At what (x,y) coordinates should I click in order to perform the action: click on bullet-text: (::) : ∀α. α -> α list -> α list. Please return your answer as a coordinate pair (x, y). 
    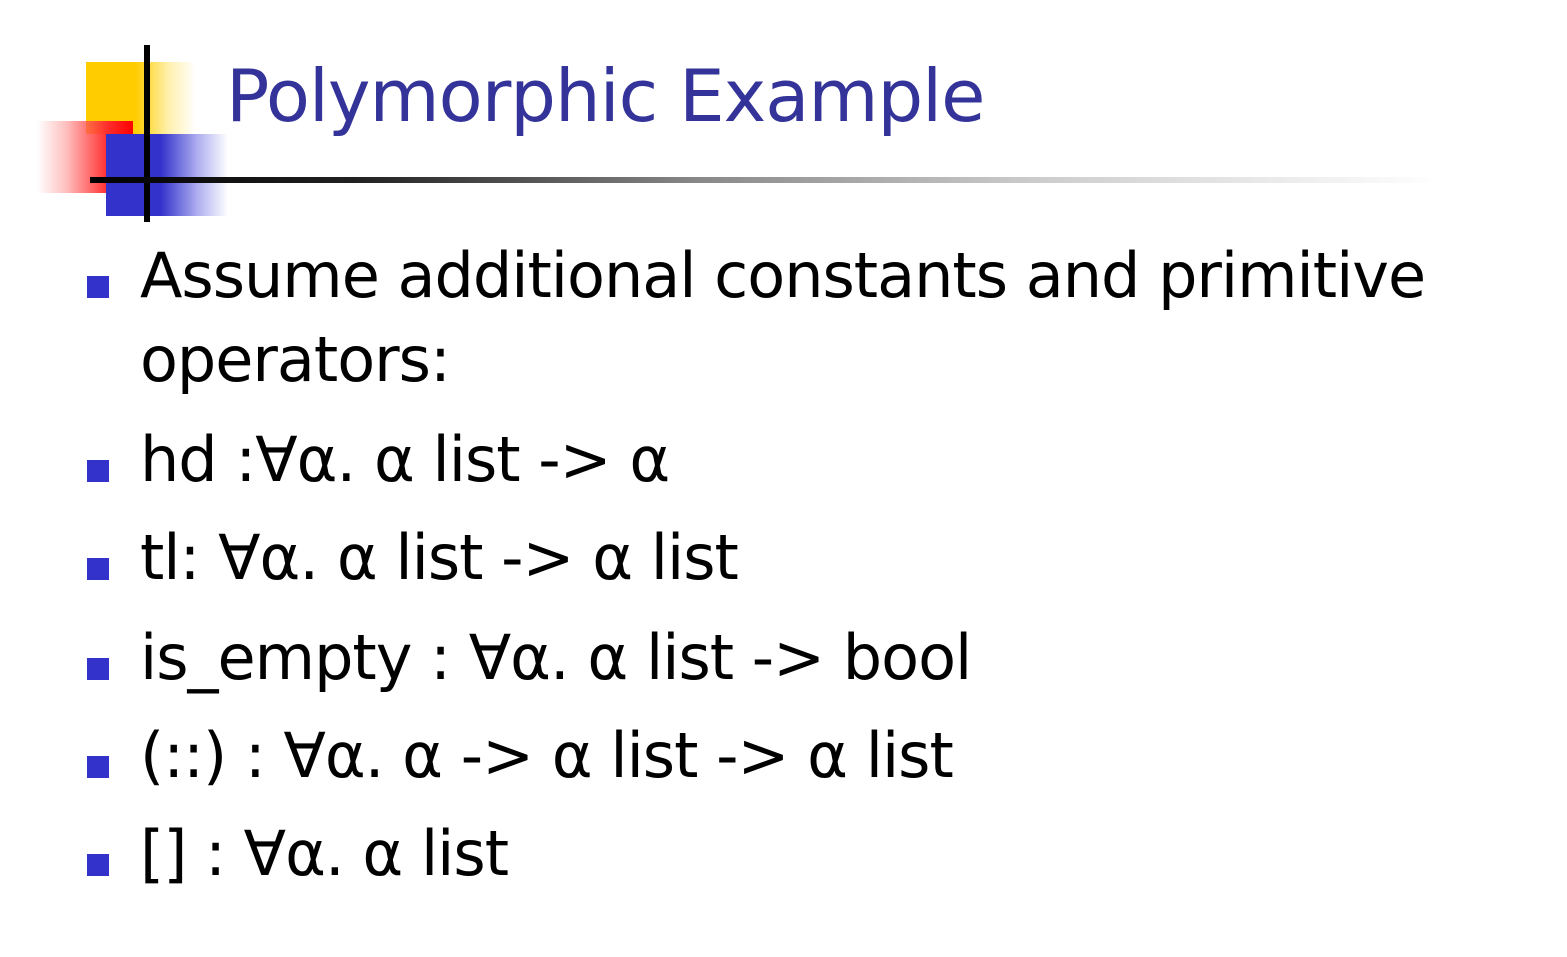
    Looking at the image, I should click on (547, 755).